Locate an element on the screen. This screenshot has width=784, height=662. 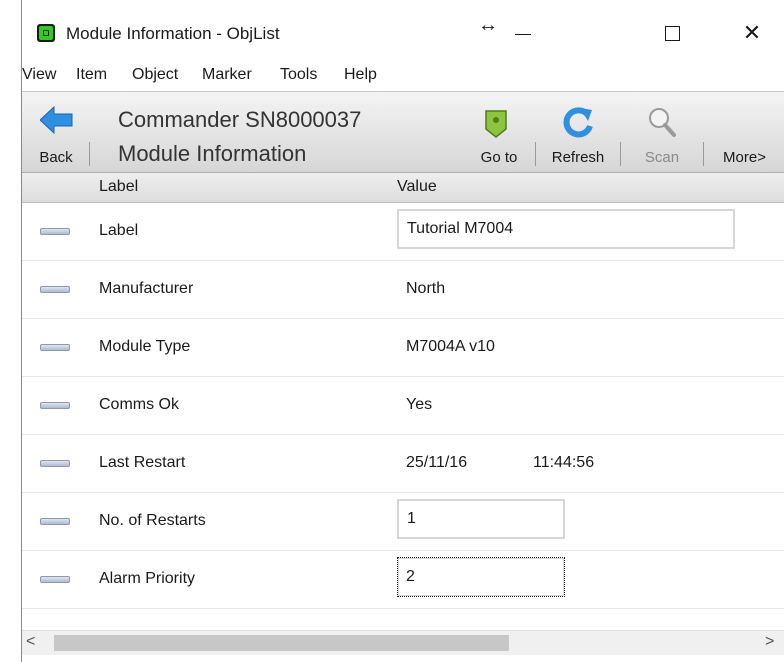
table-row: No. of Restarts is located at coordinates (403, 522).